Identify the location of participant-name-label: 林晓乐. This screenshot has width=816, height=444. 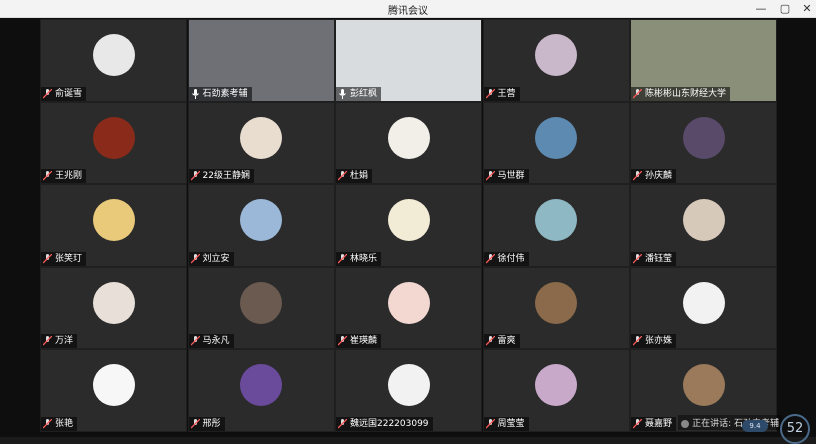
(359, 258).